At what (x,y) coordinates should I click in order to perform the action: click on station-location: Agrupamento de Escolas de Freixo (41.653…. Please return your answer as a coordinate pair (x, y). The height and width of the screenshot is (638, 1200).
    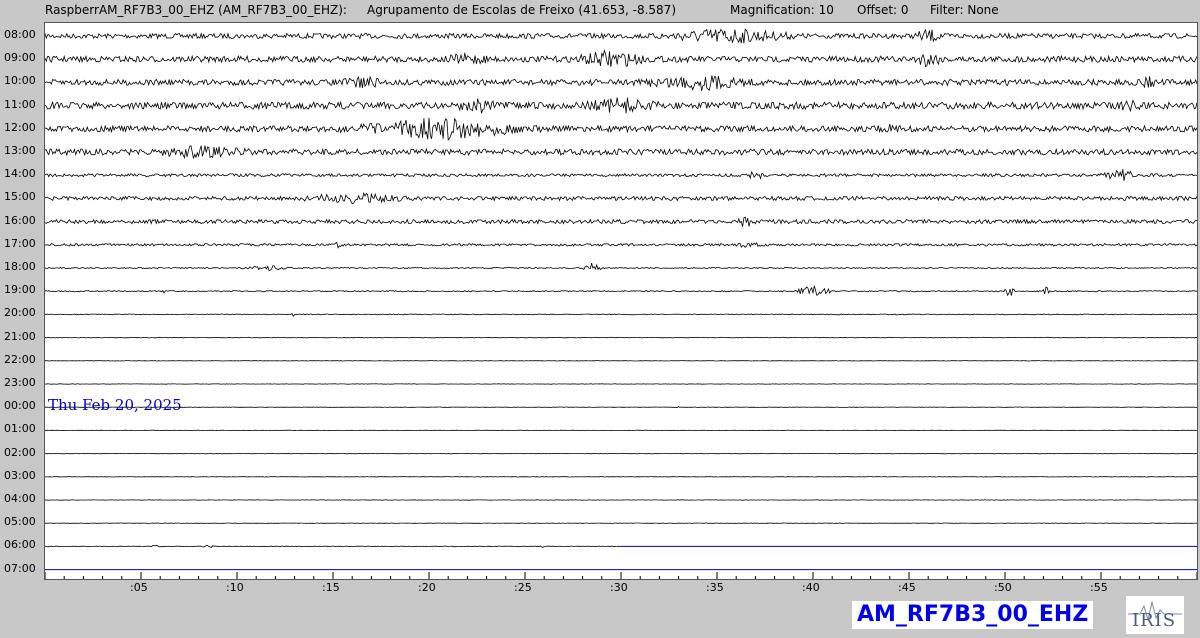
    Looking at the image, I should click on (521, 10).